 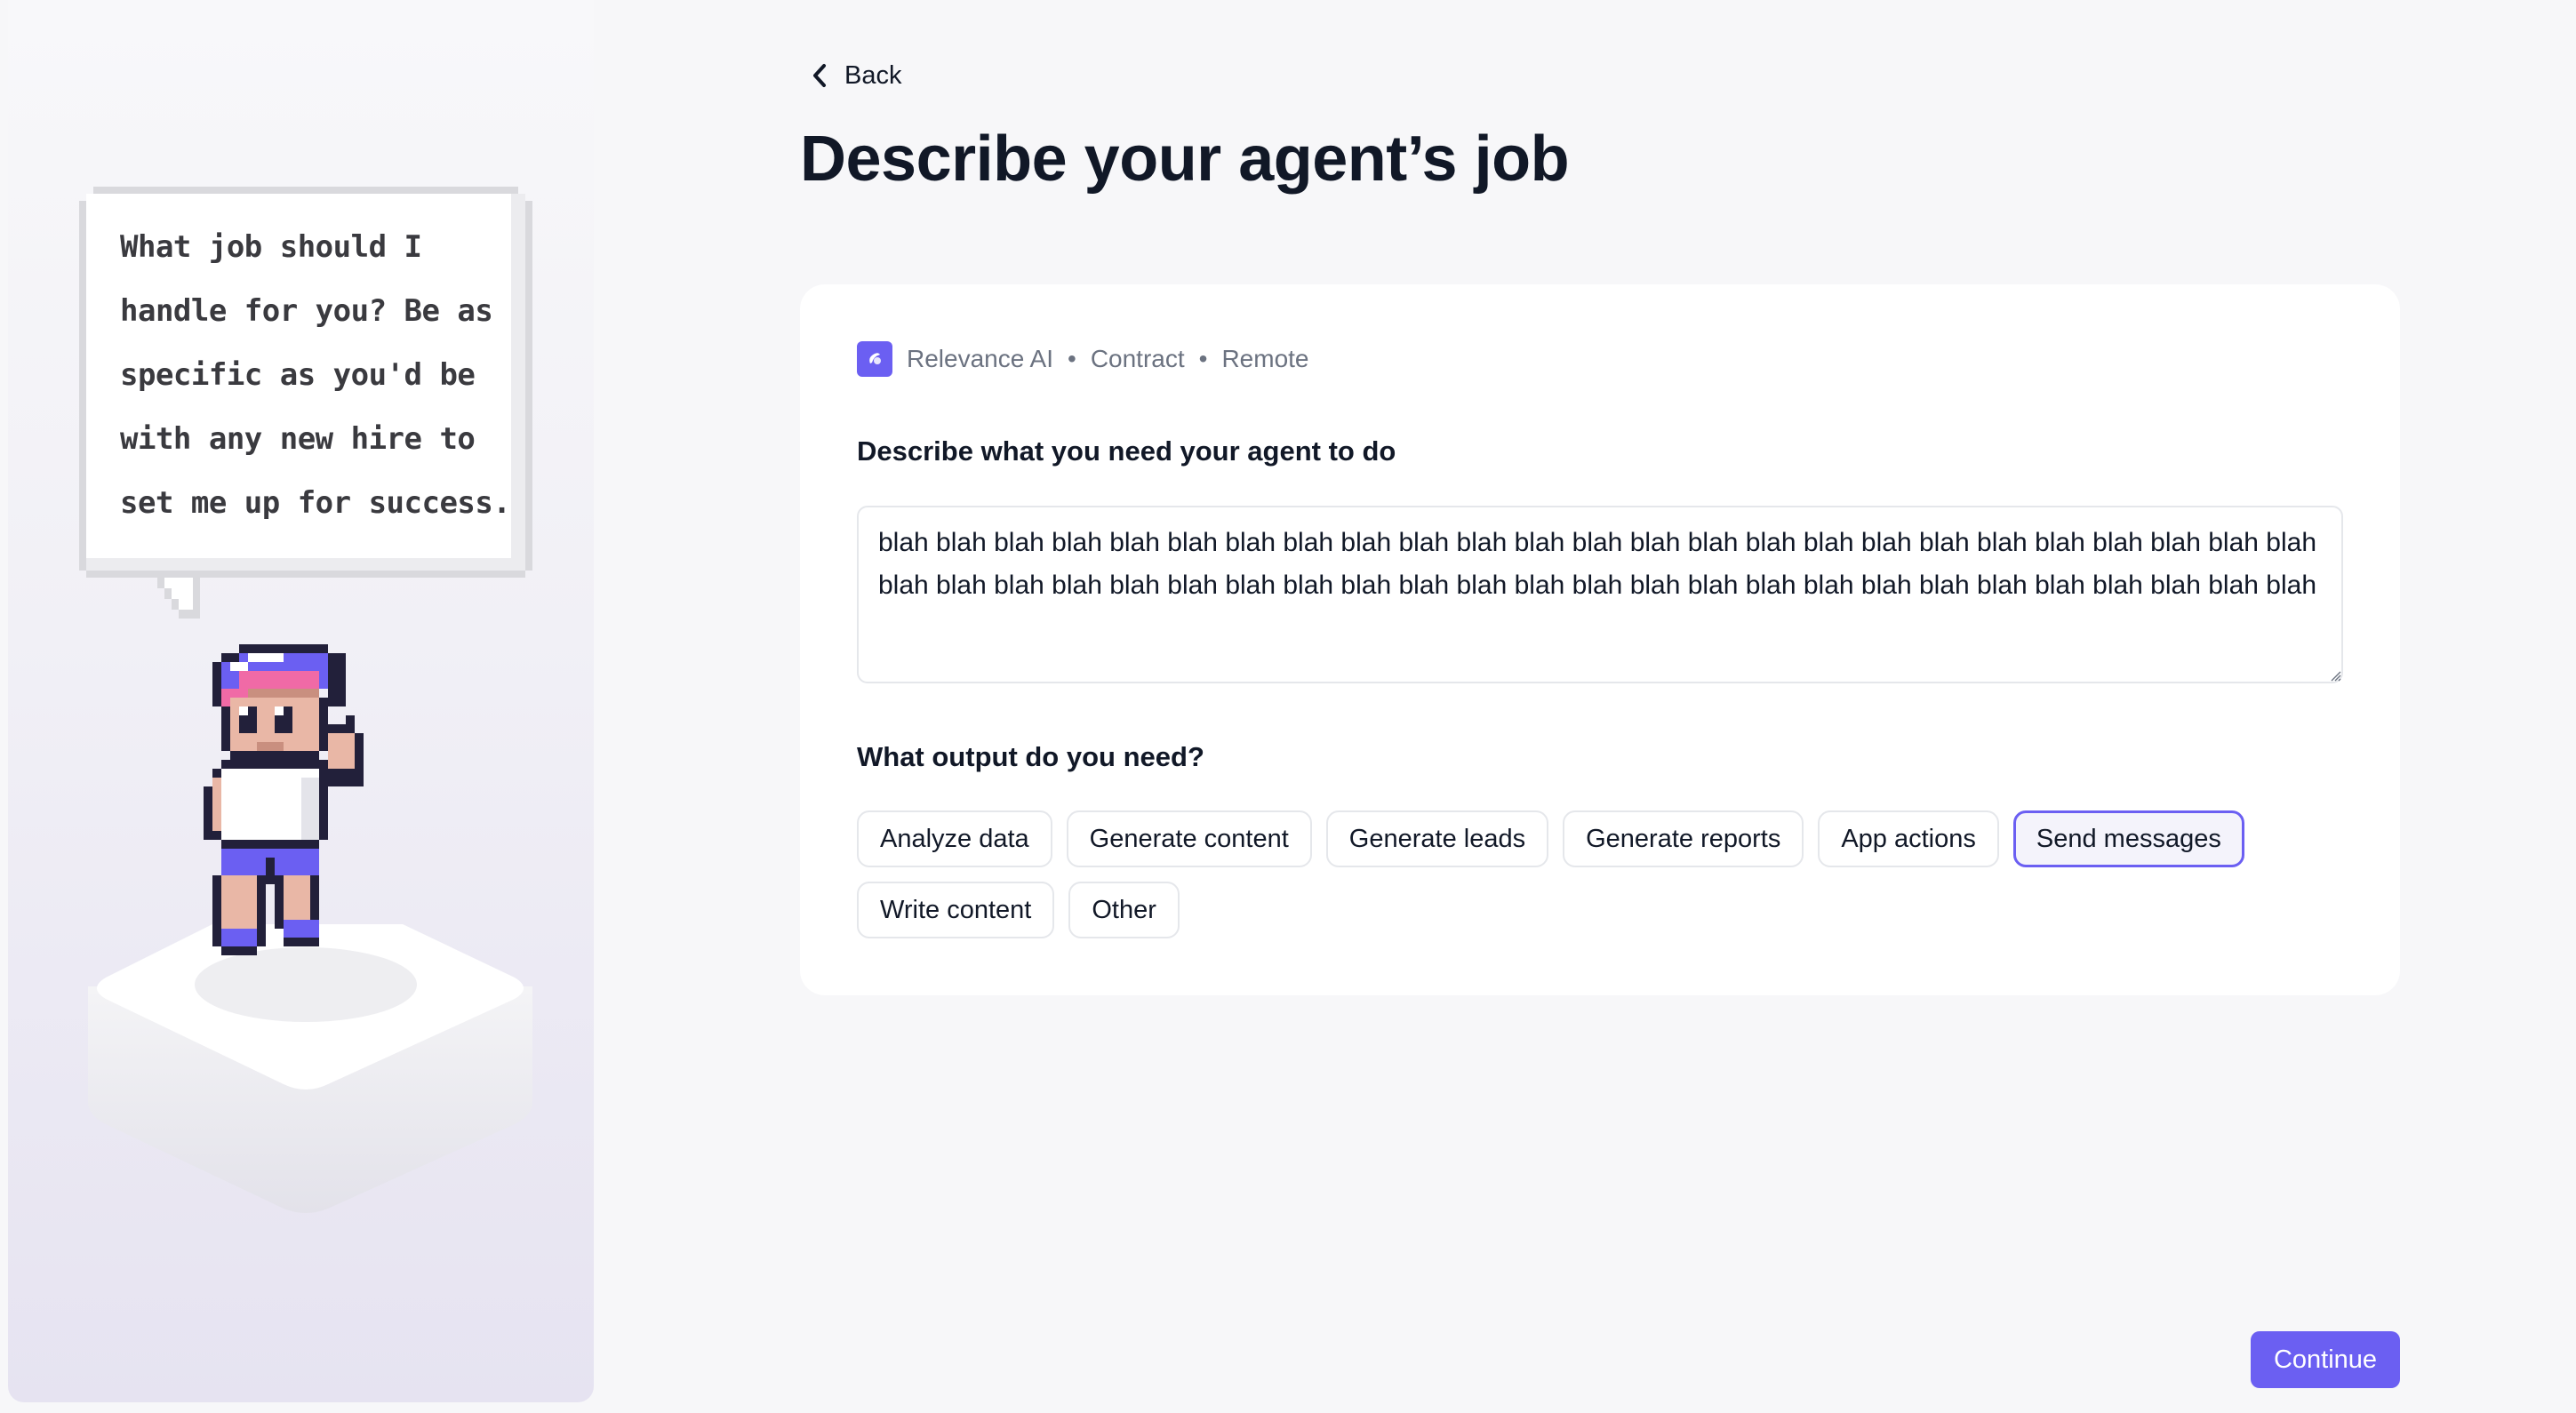 I want to click on output-option-other: Other, so click(x=1124, y=910).